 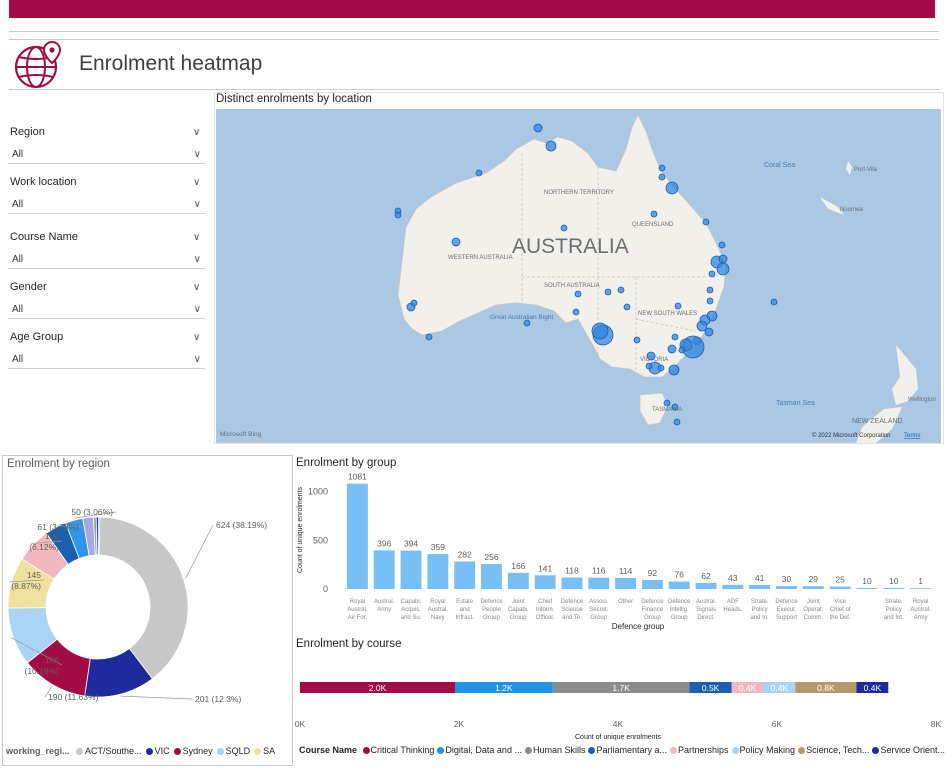 What do you see at coordinates (559, 750) in the screenshot?
I see `legend-item: Human Skills` at bounding box center [559, 750].